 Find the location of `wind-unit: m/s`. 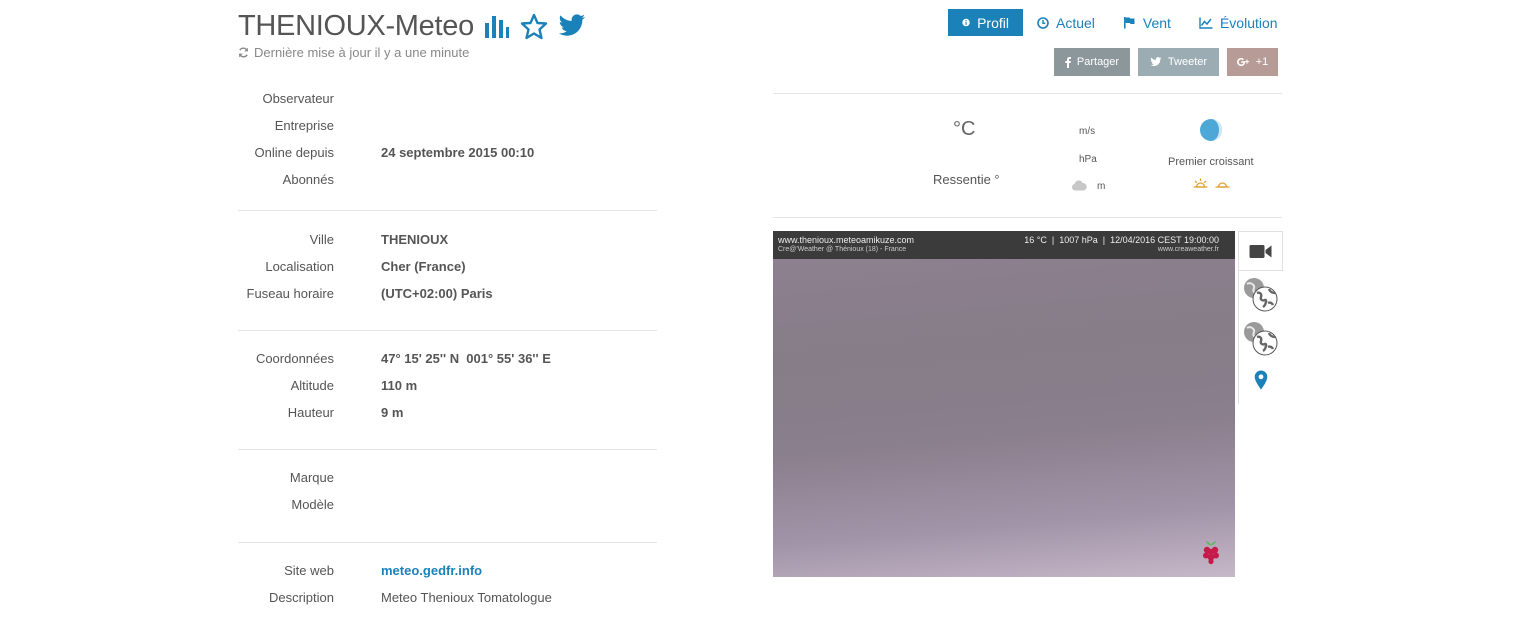

wind-unit: m/s is located at coordinates (1087, 131).